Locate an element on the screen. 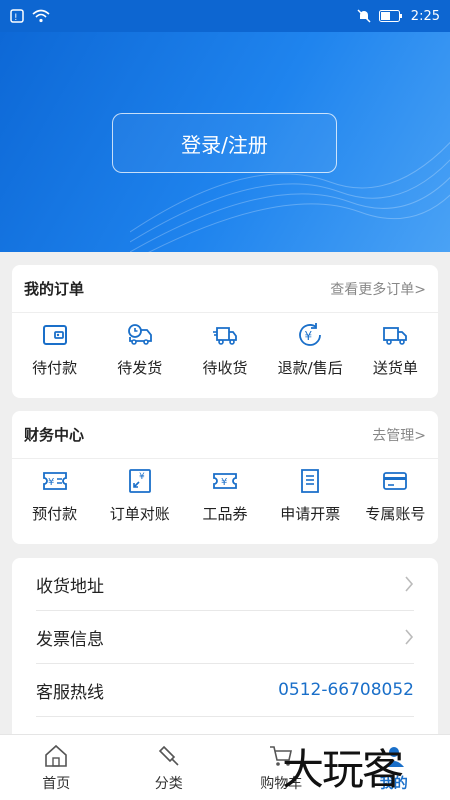 The height and width of the screenshot is (800, 450). order-item-label: 待发货 is located at coordinates (140, 367).